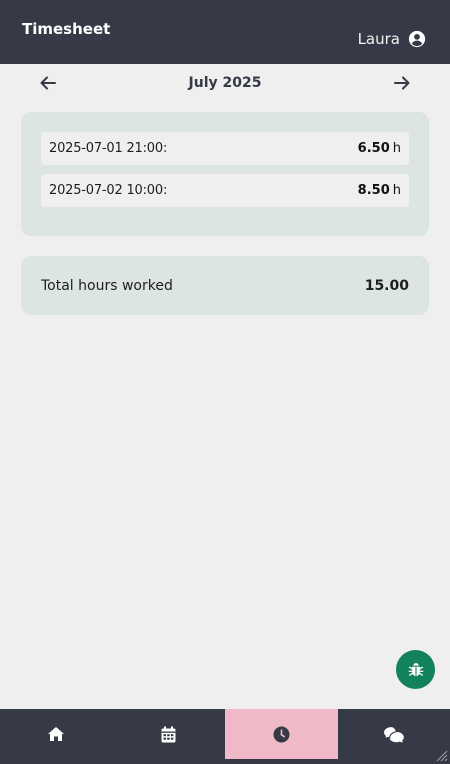 This screenshot has width=450, height=764. I want to click on arrow-left-icon, so click(48, 83).